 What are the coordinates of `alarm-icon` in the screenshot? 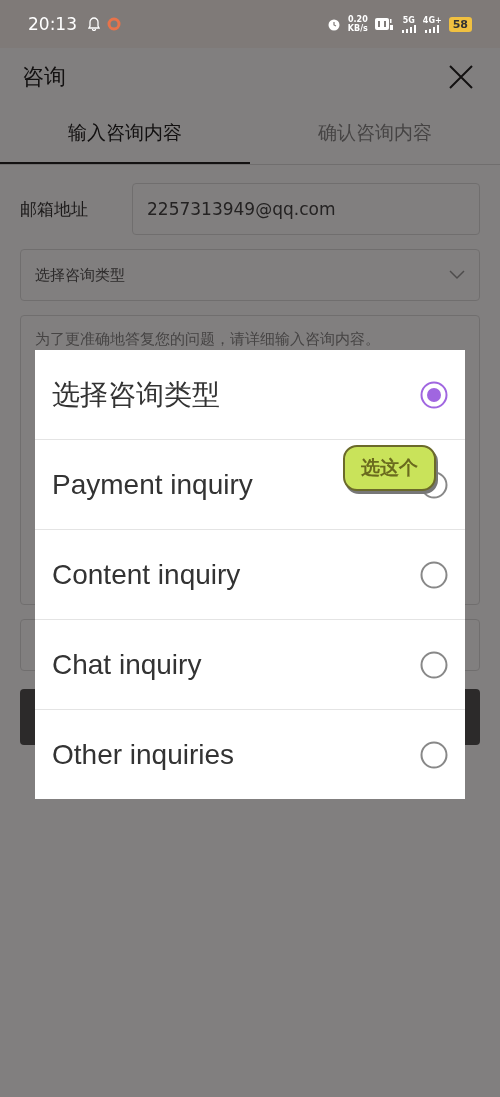 It's located at (333, 24).